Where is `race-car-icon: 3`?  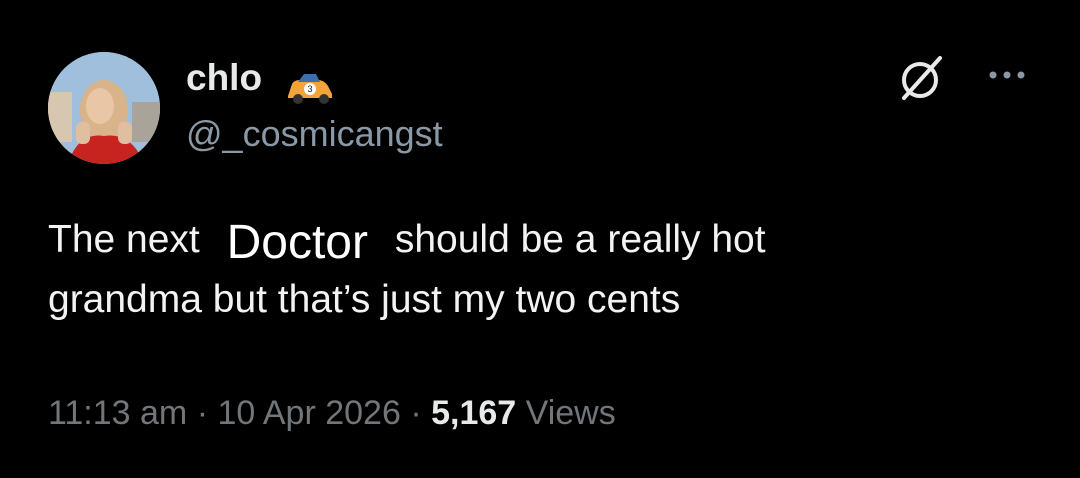 race-car-icon: 3 is located at coordinates (310, 88).